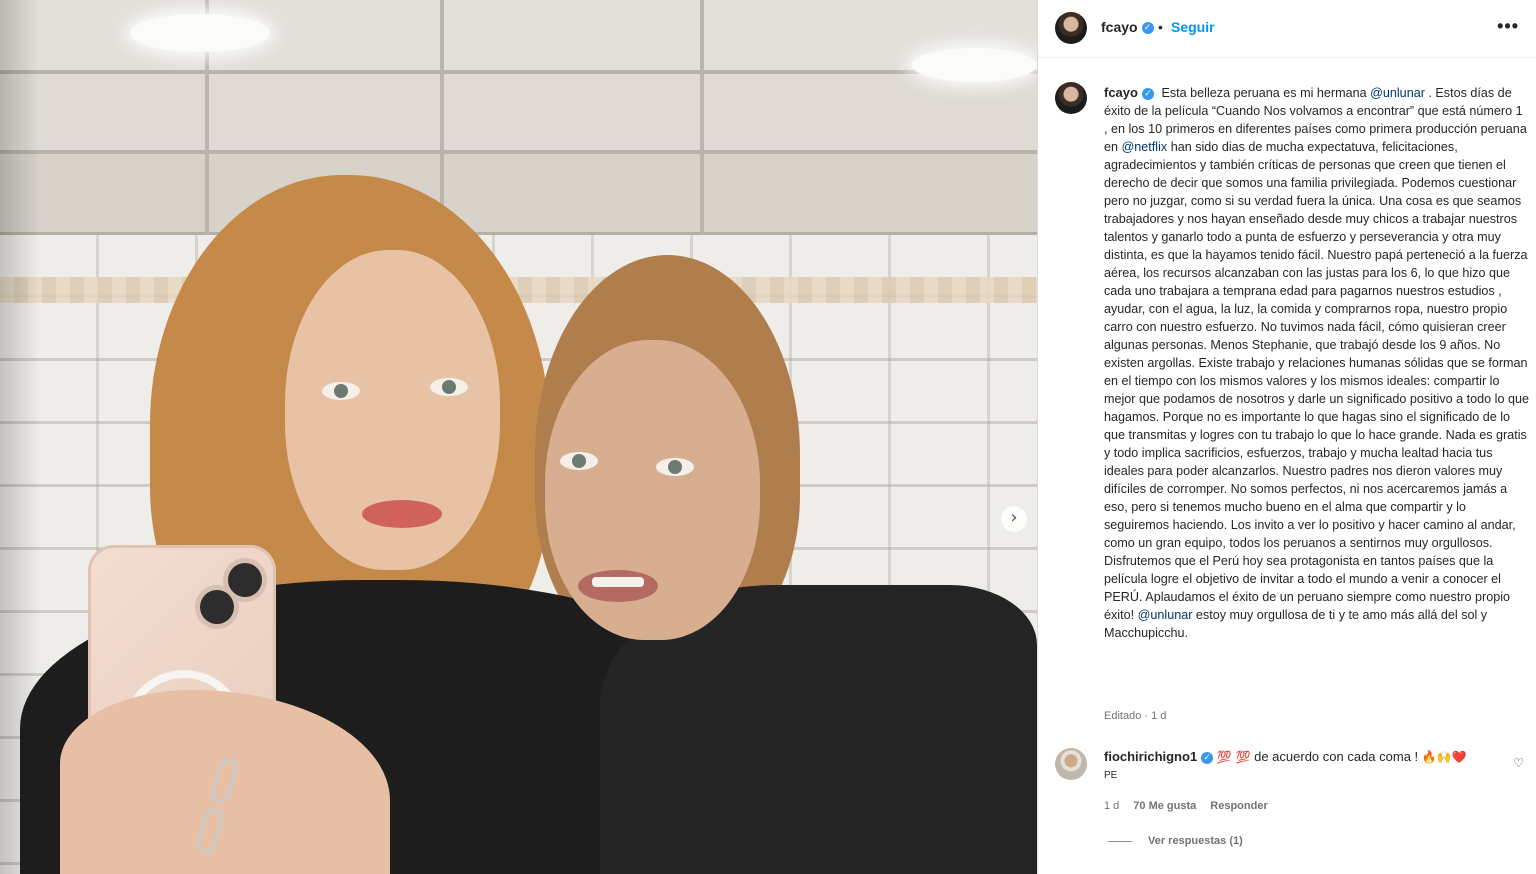 This screenshot has height=874, width=1536. What do you see at coordinates (1071, 98) in the screenshot?
I see `caption-author-avatar` at bounding box center [1071, 98].